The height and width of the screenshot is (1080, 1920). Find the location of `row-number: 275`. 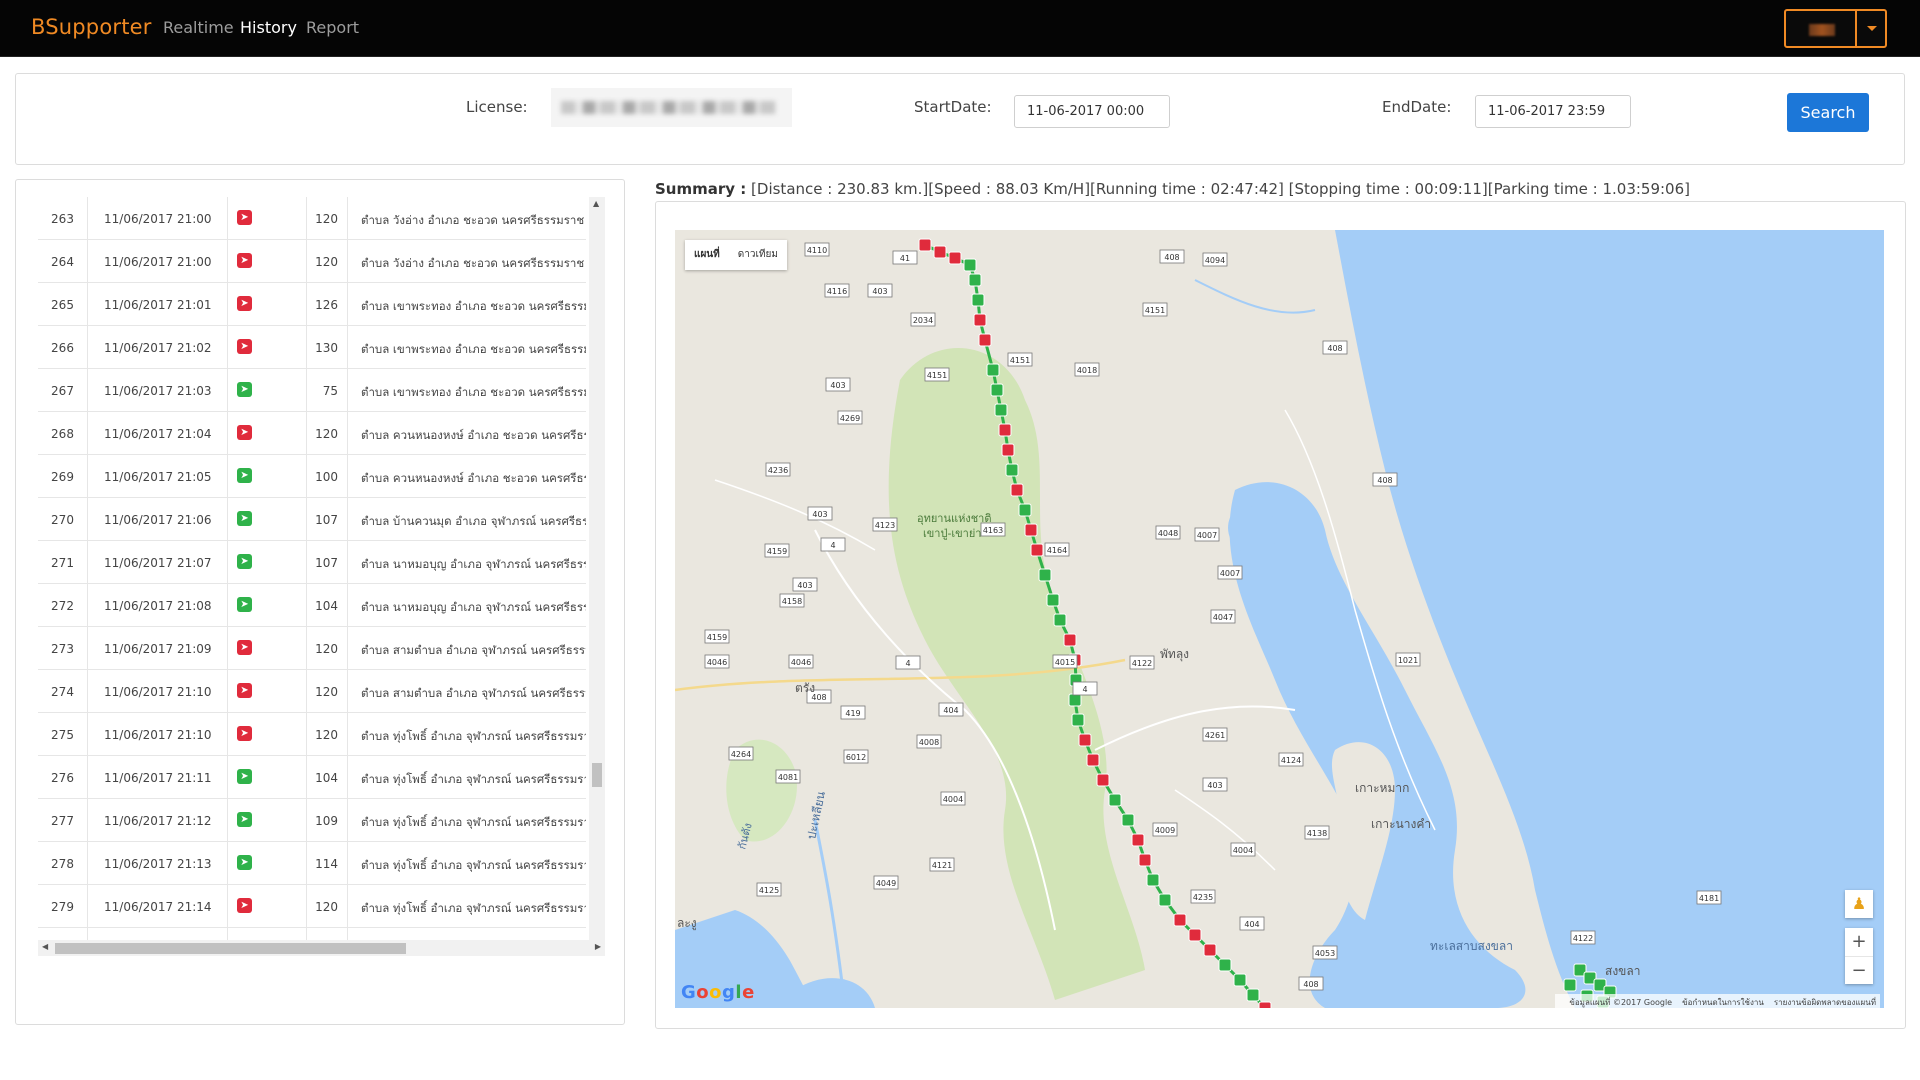

row-number: 275 is located at coordinates (62, 735).